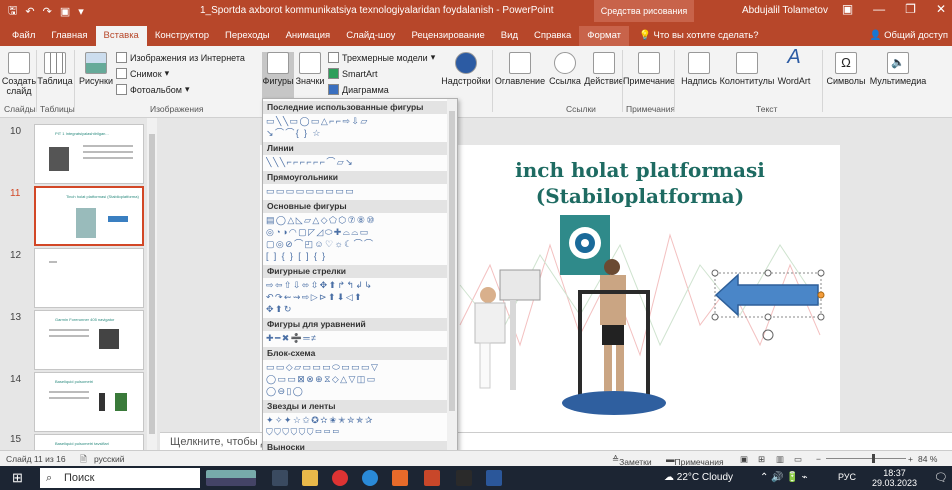  Describe the element at coordinates (400, 478) in the screenshot. I see `telegram-icon` at that location.